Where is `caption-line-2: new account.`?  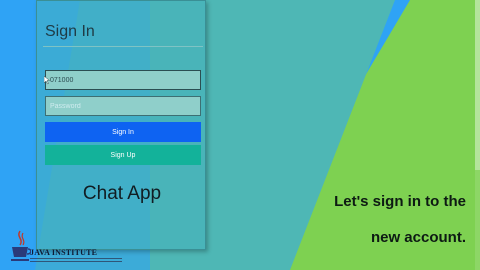
caption-line-2: new account. is located at coordinates (418, 237).